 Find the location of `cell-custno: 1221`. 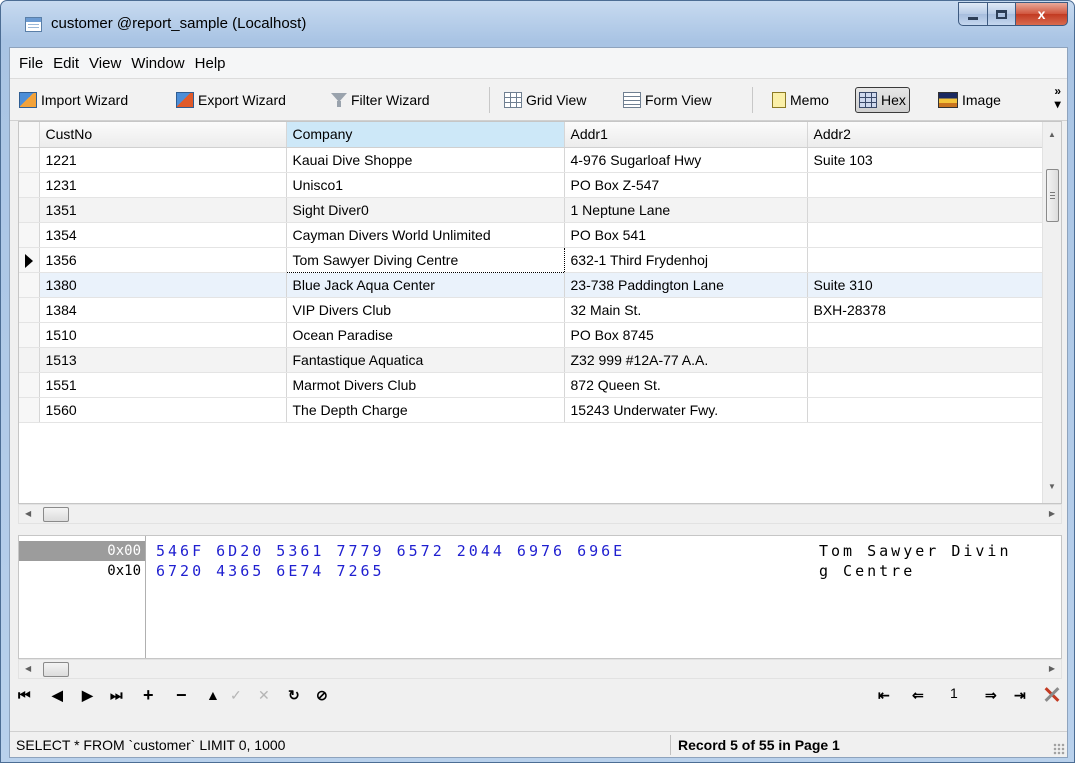

cell-custno: 1221 is located at coordinates (163, 160).